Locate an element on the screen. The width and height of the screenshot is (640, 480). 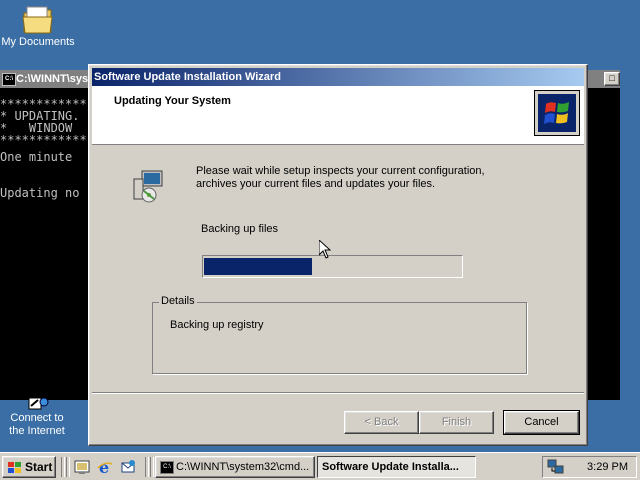
system-tray: 3:29 PM is located at coordinates (589, 467).